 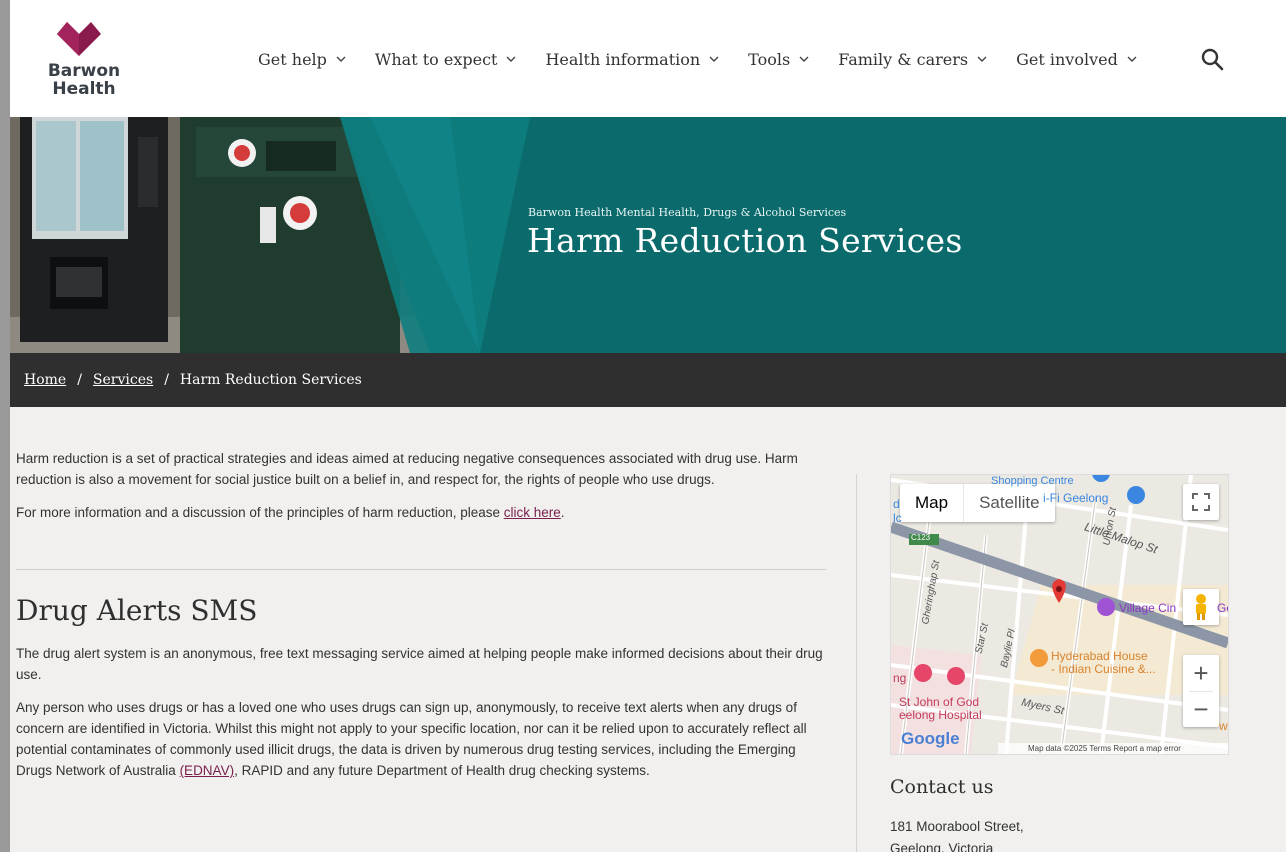 I want to click on nav-label: Get involved, so click(x=1067, y=59).